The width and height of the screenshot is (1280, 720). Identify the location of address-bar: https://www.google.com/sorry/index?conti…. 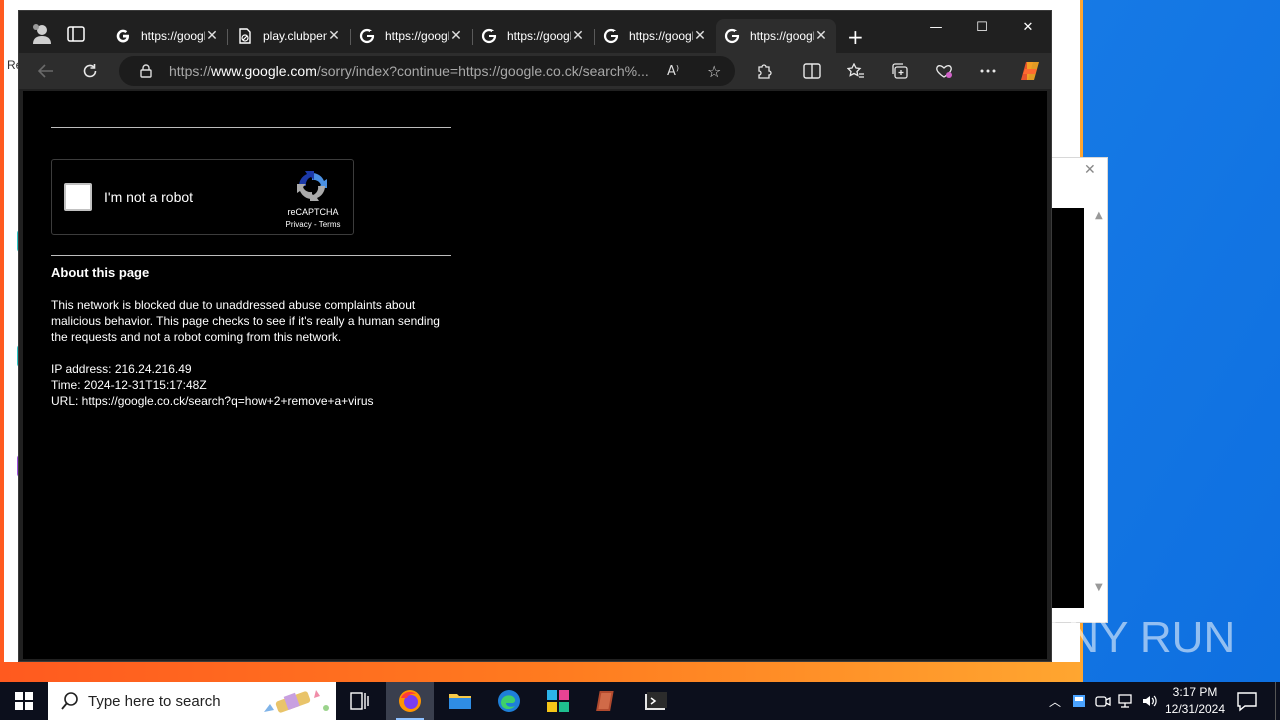
(427, 71).